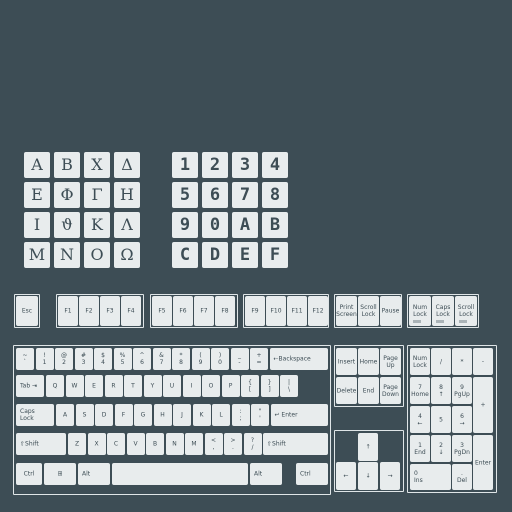  I want to click on caps-lock-key: Caps Lock, so click(35, 415).